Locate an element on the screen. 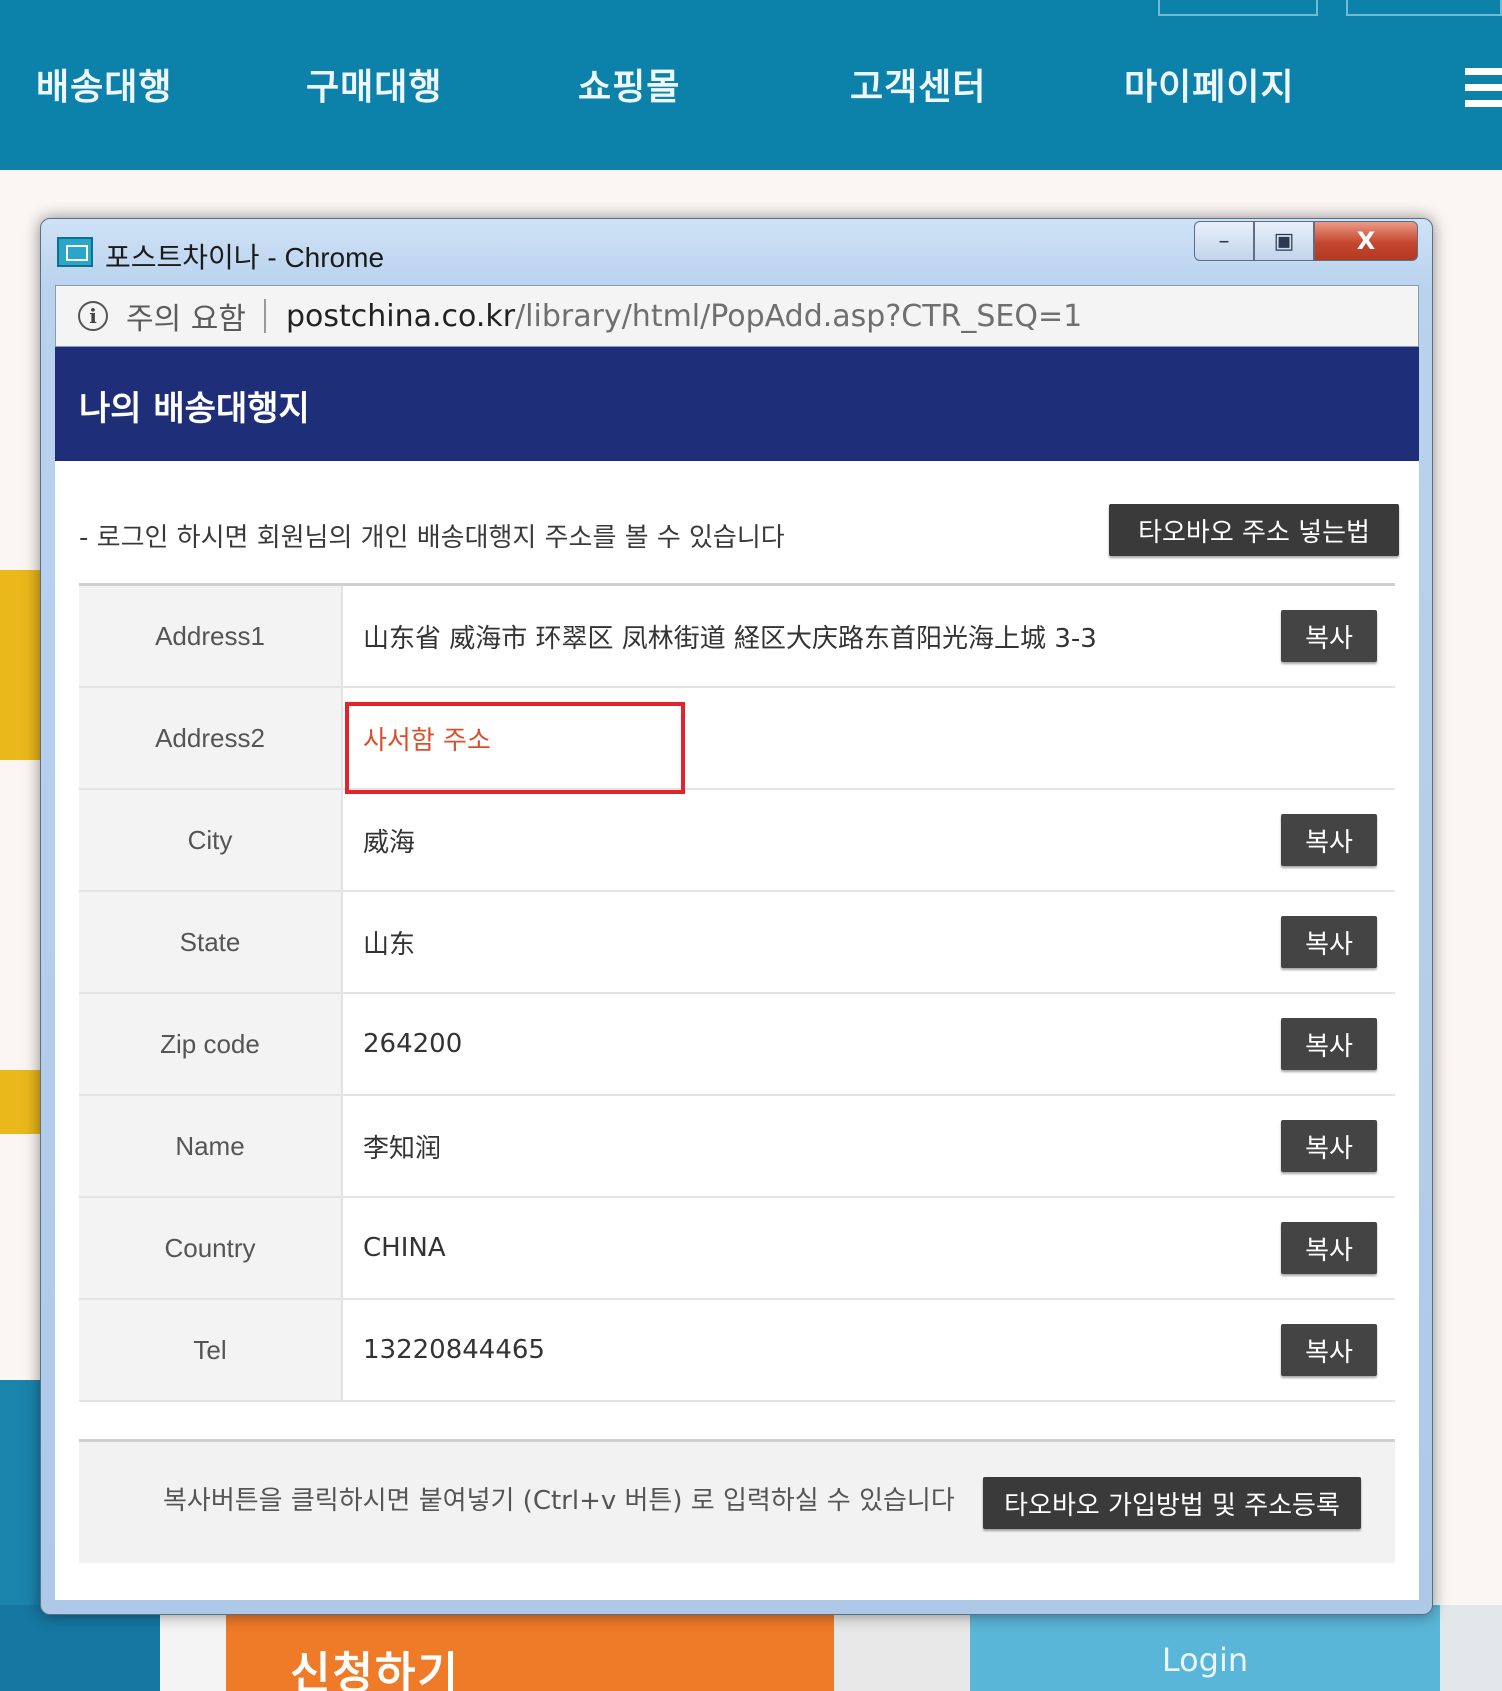 The image size is (1502, 1691). taobao-signup-button: 타오바오 가입방법 및 주소등록 is located at coordinates (1172, 1503).